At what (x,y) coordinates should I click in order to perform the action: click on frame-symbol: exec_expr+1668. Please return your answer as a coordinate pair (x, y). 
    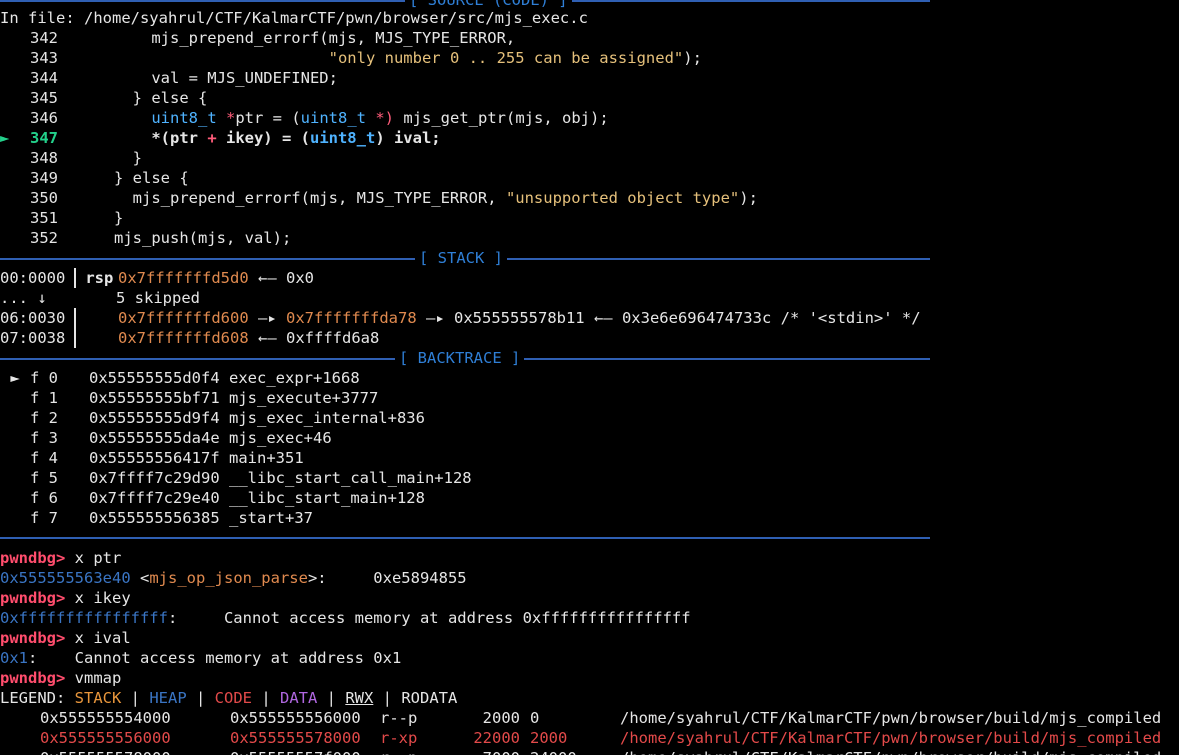
    Looking at the image, I should click on (294, 378).